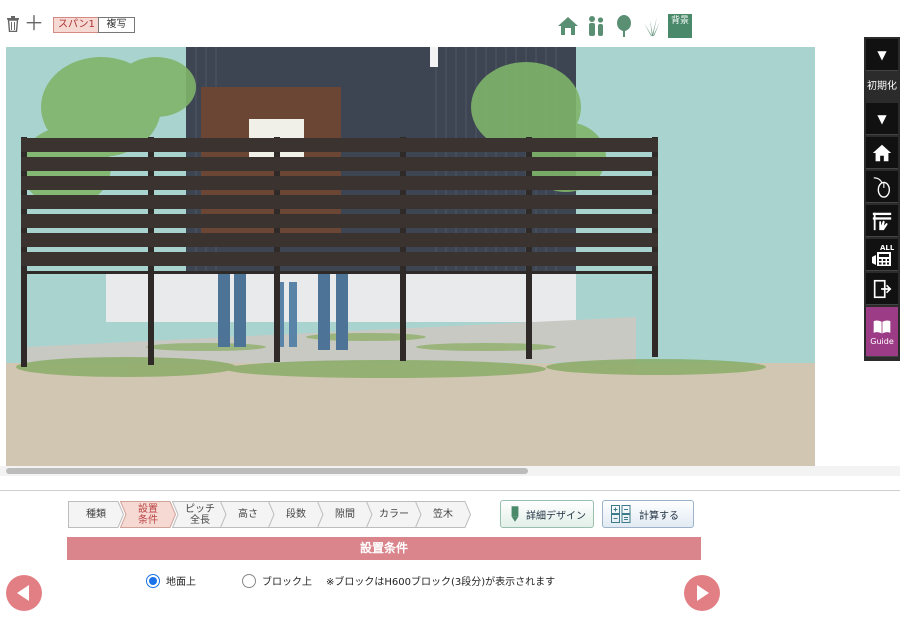  I want to click on prev-button, so click(24, 593).